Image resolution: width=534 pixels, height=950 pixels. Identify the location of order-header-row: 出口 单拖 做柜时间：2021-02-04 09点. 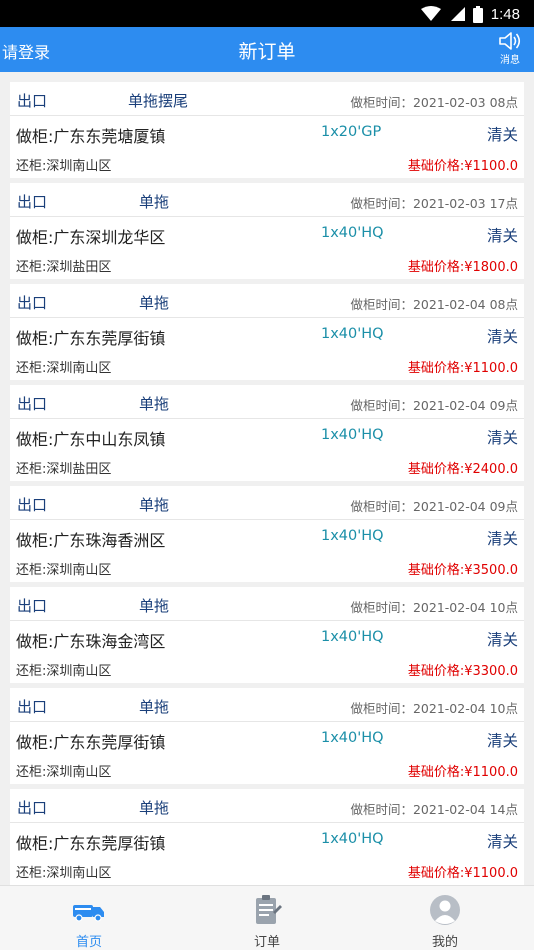
(267, 503).